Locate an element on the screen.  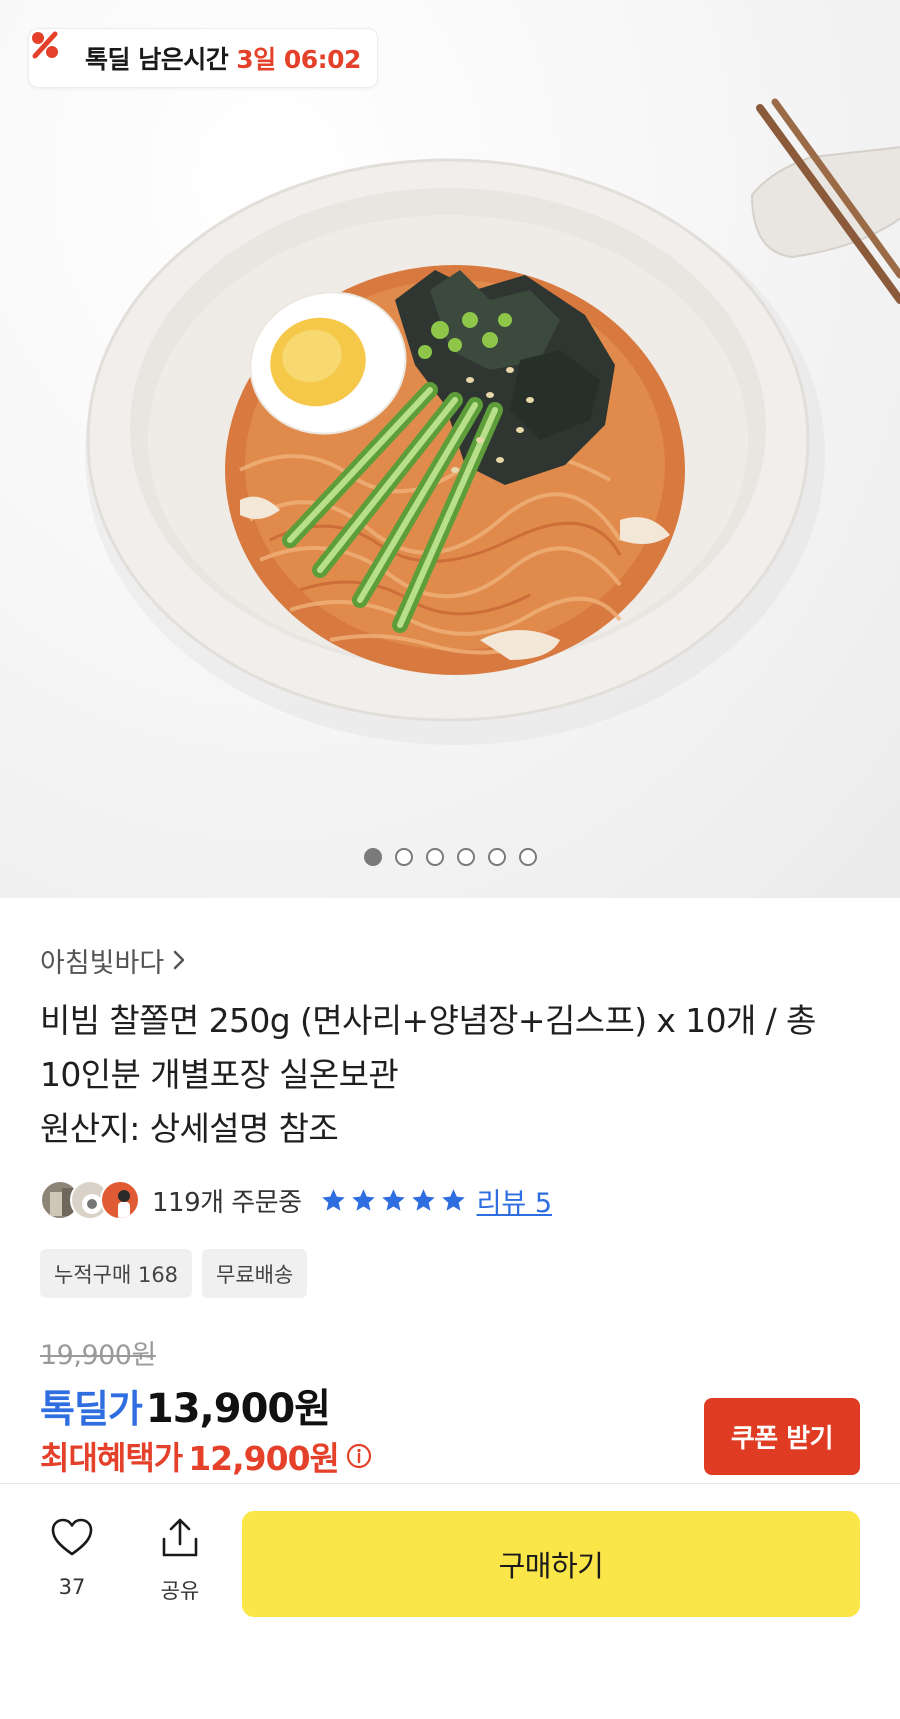
max-benefit-price: 12,900원 is located at coordinates (264, 1458).